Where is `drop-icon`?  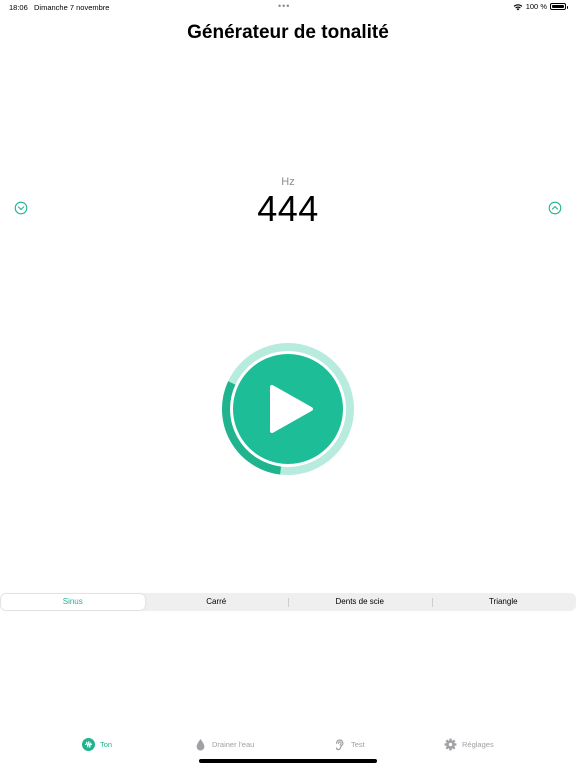
drop-icon is located at coordinates (200, 745).